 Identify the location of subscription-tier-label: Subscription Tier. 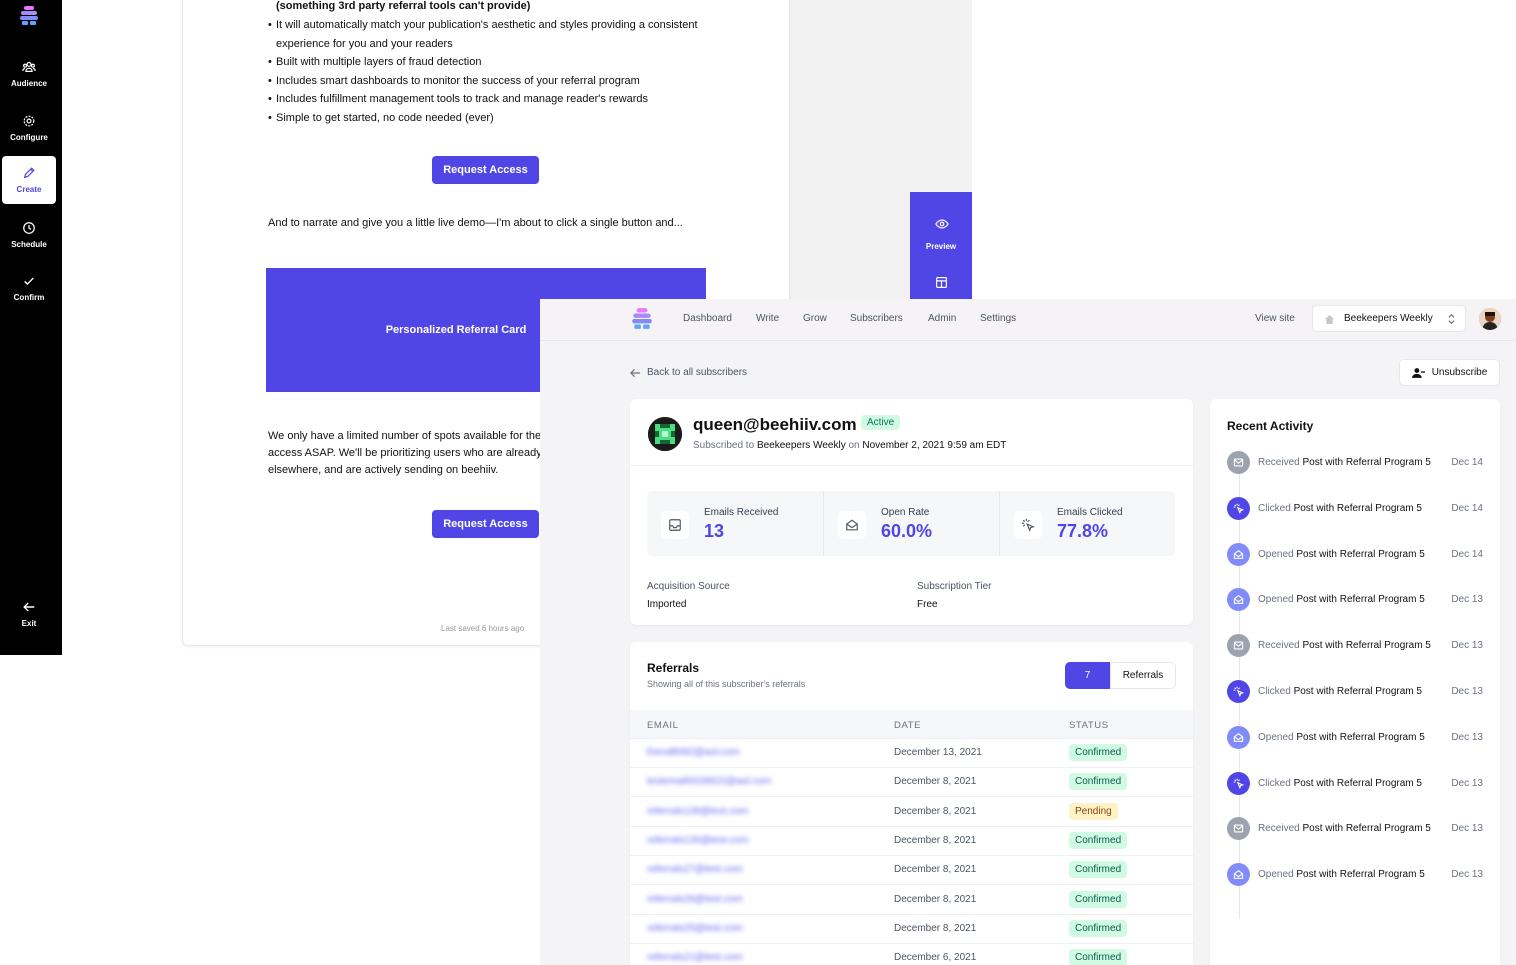
(954, 586).